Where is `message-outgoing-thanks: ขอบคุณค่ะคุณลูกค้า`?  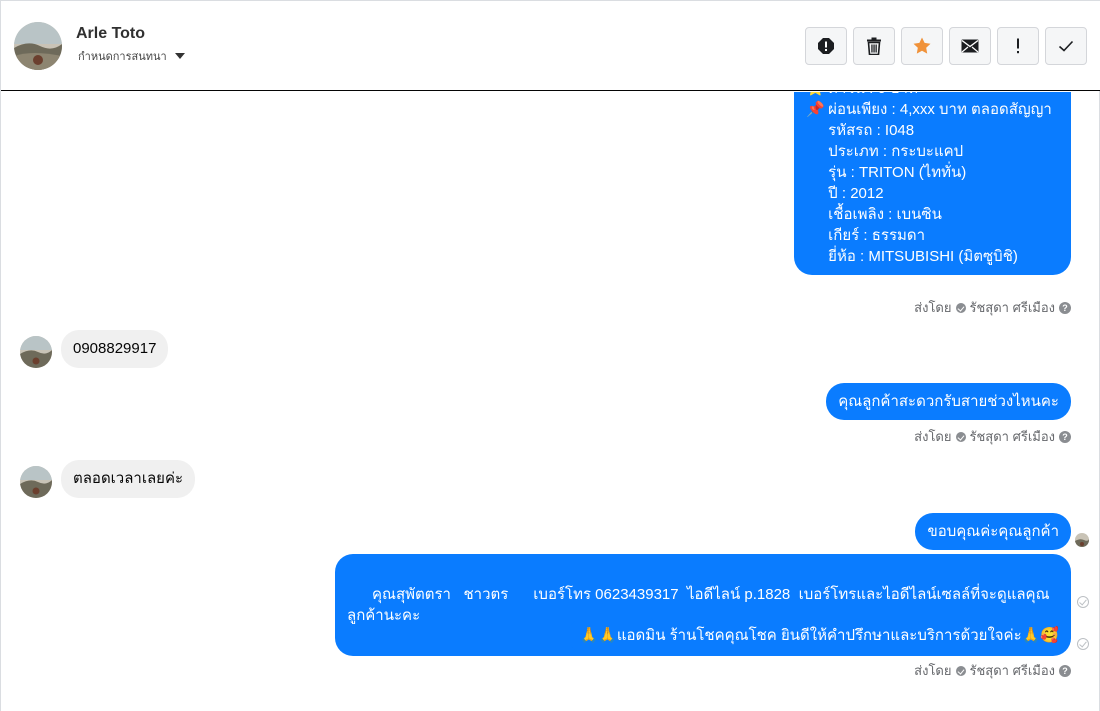
message-outgoing-thanks: ขอบคุณค่ะคุณลูกค้า is located at coordinates (993, 531).